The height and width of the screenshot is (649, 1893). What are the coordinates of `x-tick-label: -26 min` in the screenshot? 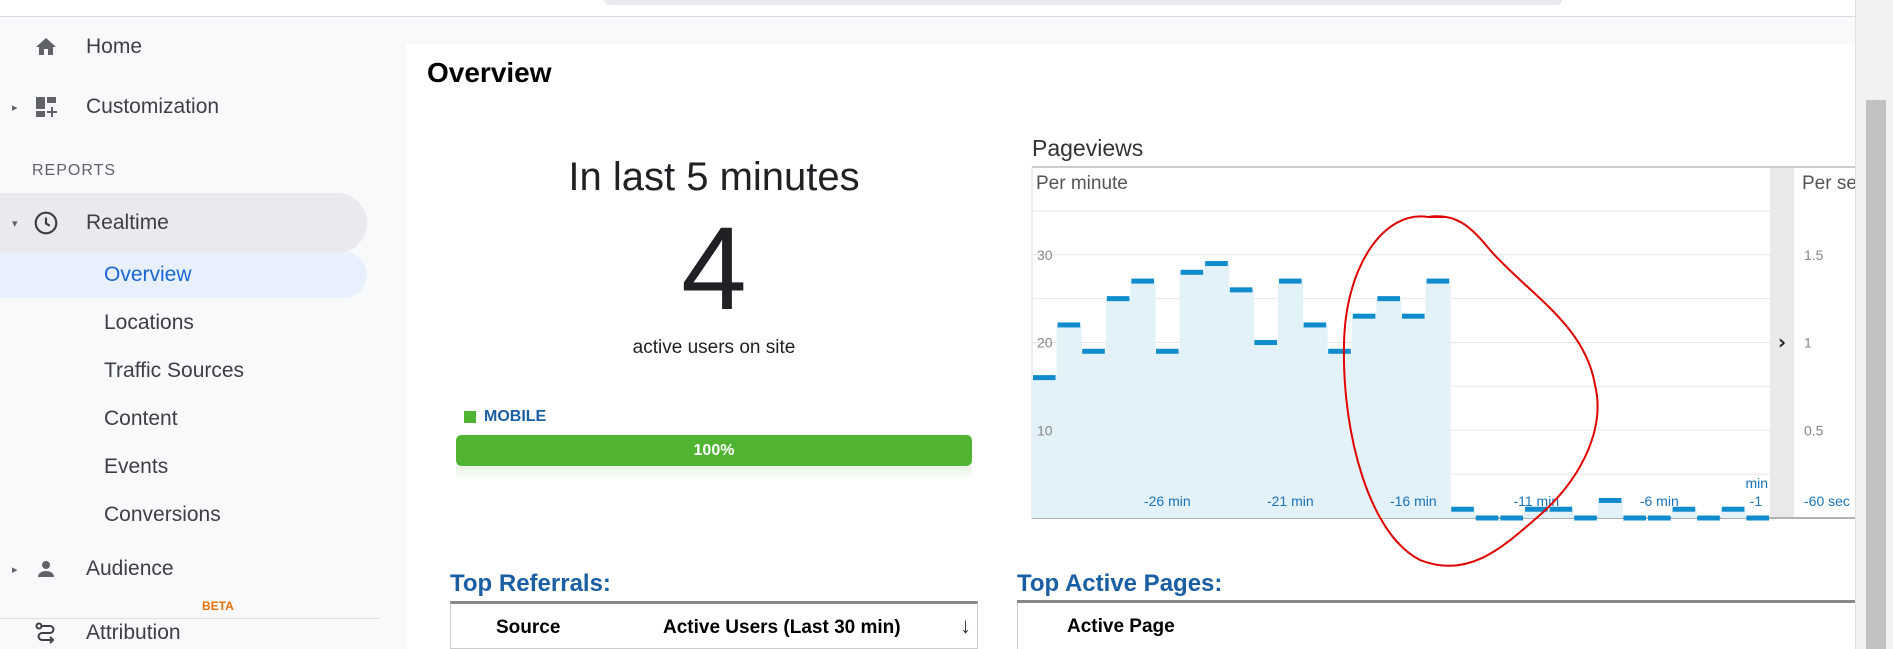 It's located at (1167, 501).